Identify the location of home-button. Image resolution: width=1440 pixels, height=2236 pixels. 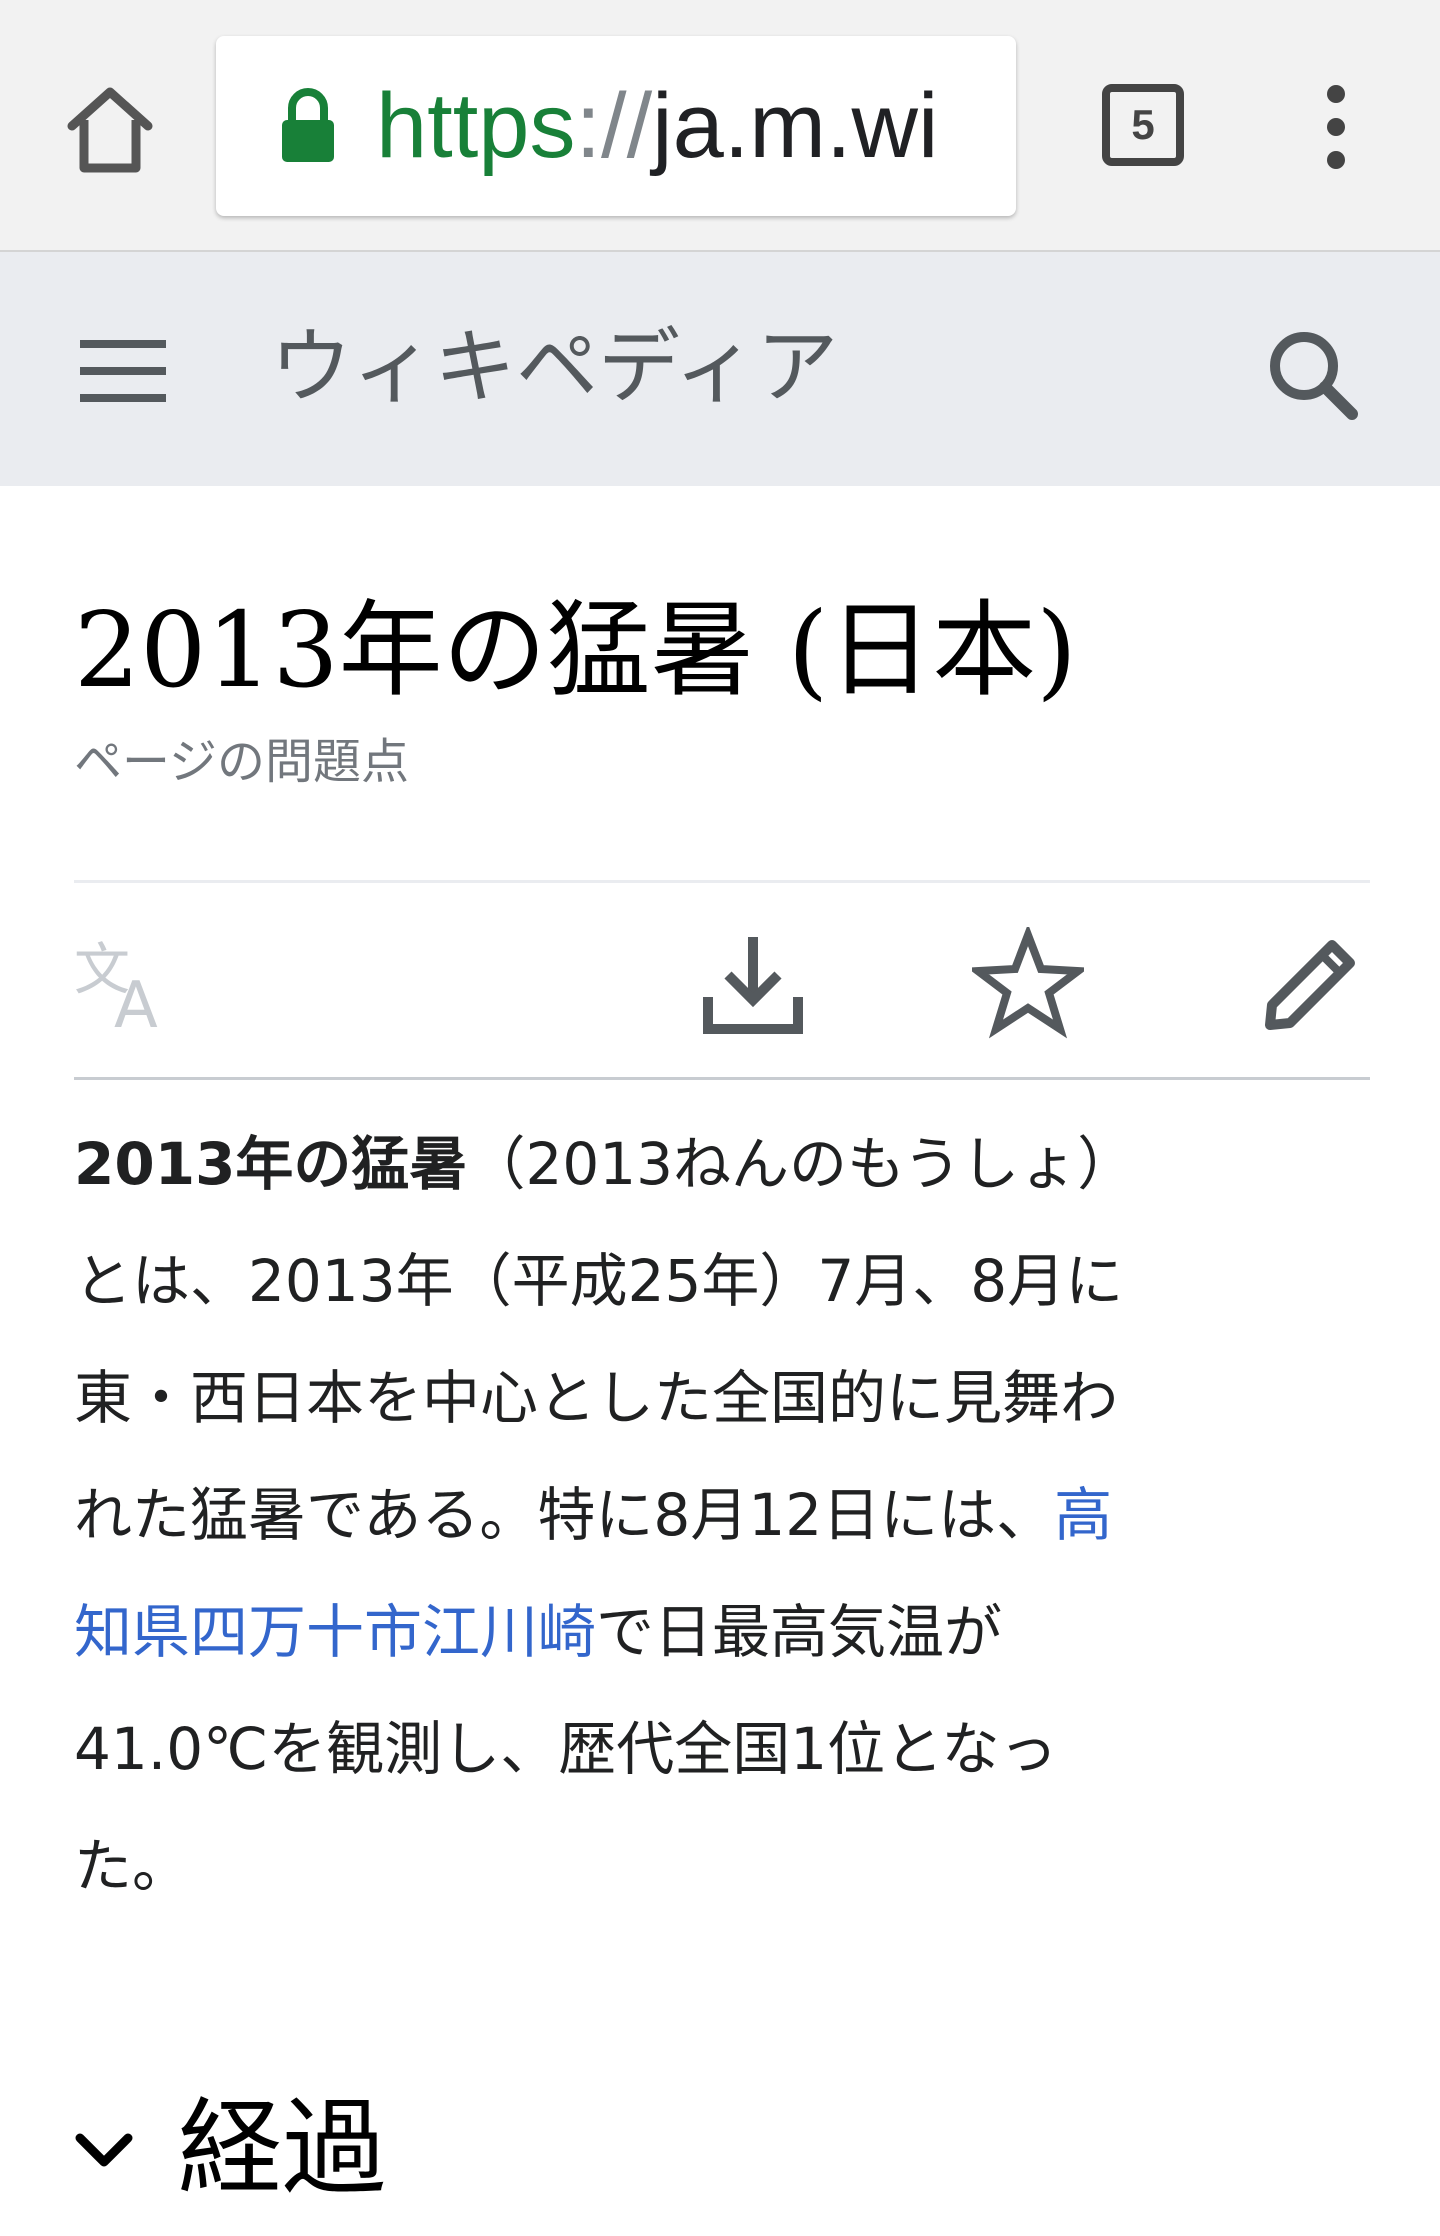
(110, 130).